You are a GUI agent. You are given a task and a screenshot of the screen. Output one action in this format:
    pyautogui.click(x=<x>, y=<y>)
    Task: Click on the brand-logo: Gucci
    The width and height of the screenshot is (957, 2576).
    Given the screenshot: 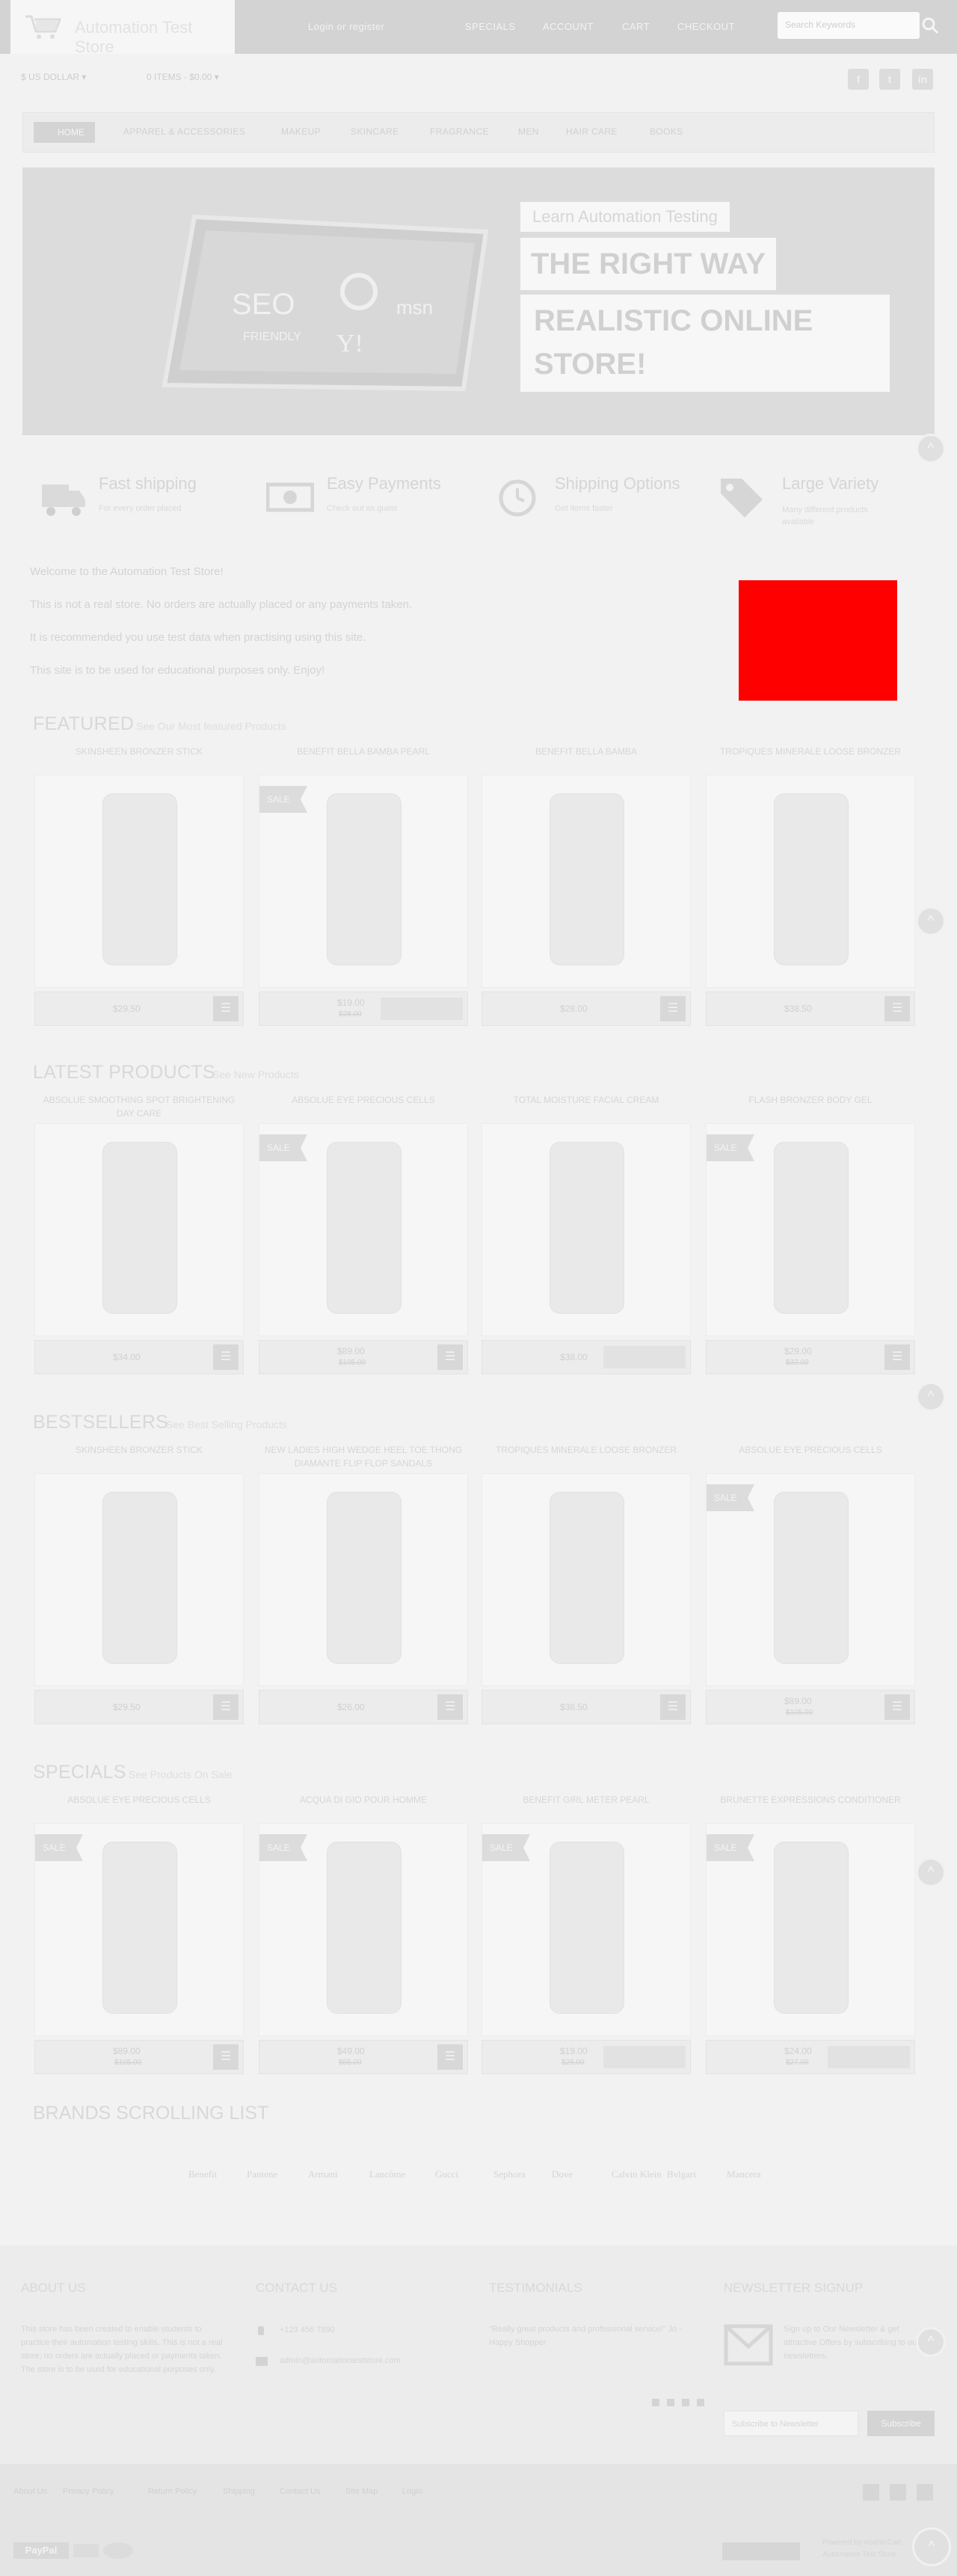 What is the action you would take?
    pyautogui.click(x=447, y=2174)
    